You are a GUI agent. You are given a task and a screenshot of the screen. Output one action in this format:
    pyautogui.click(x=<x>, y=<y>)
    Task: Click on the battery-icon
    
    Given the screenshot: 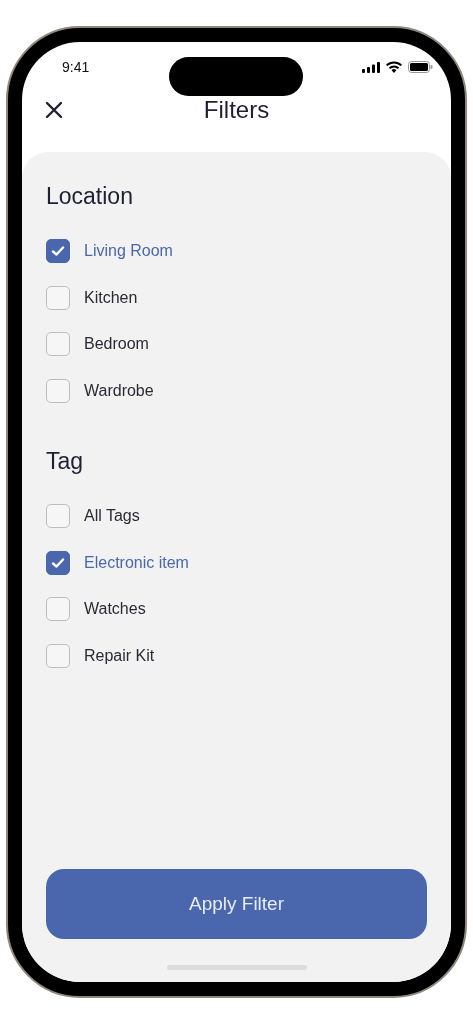 What is the action you would take?
    pyautogui.click(x=420, y=67)
    